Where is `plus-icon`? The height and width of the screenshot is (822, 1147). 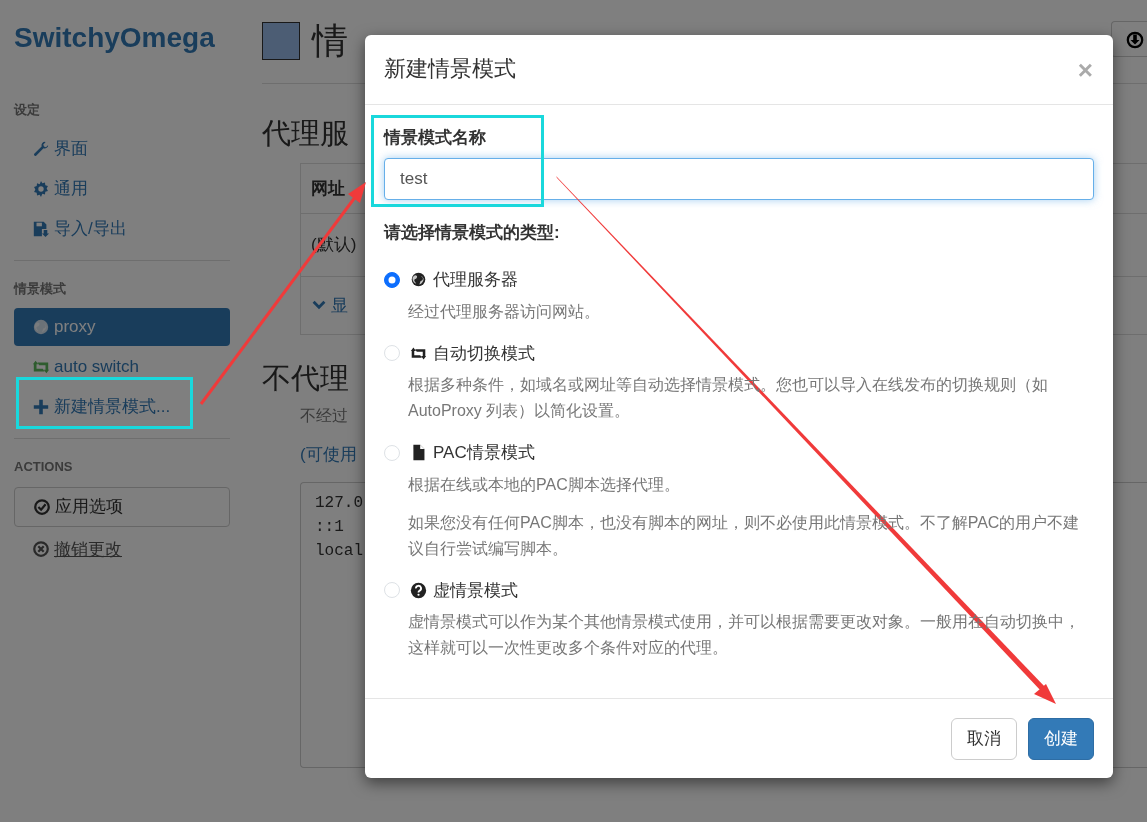 plus-icon is located at coordinates (41, 407).